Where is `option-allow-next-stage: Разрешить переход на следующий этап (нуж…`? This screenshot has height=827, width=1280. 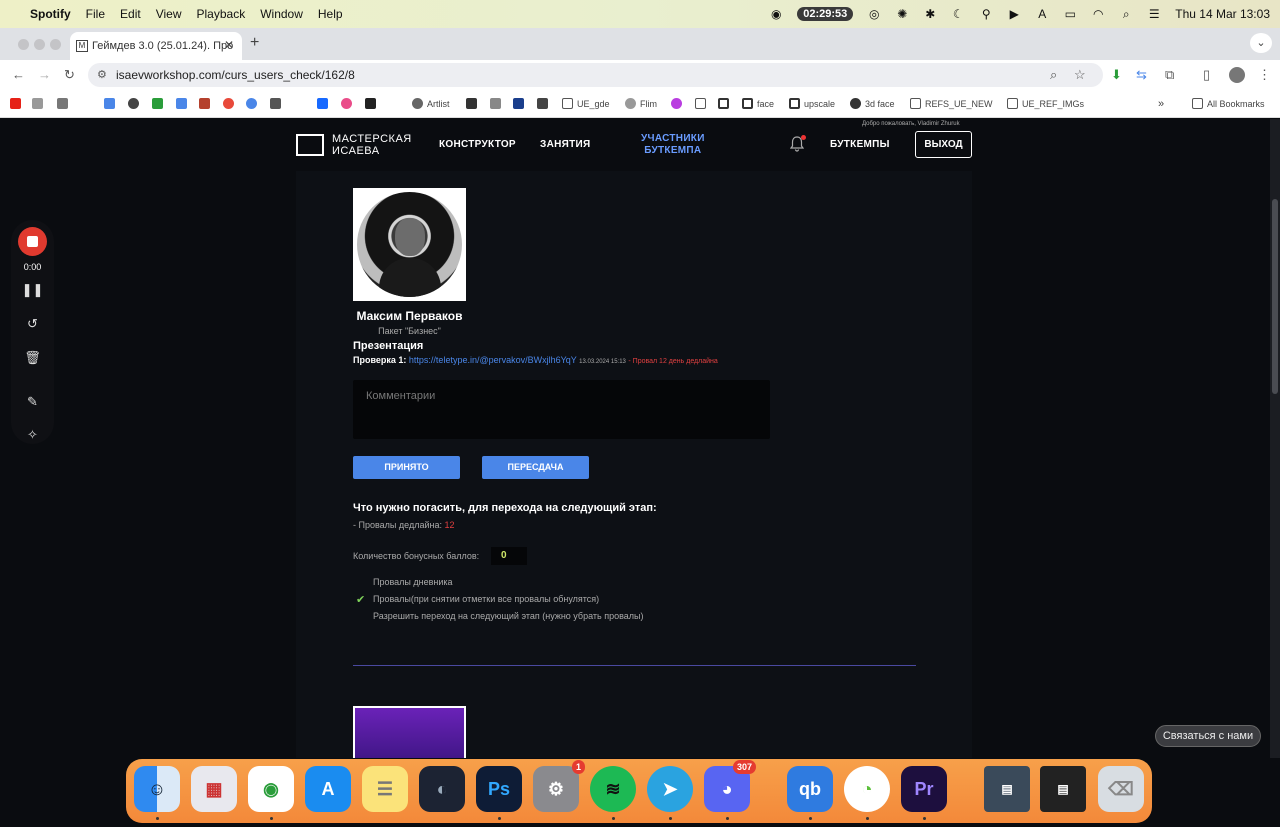
option-allow-next-stage: Разрешить переход на следующий этап (нуж… is located at coordinates (508, 616).